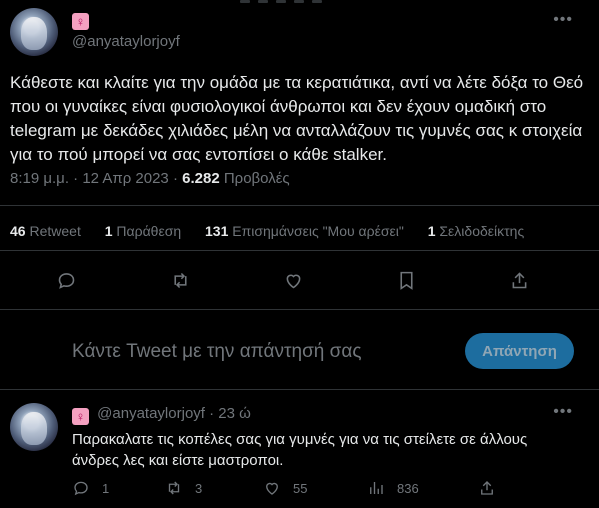 The image size is (599, 508). What do you see at coordinates (393, 488) in the screenshot?
I see `reply-views-button: 836` at bounding box center [393, 488].